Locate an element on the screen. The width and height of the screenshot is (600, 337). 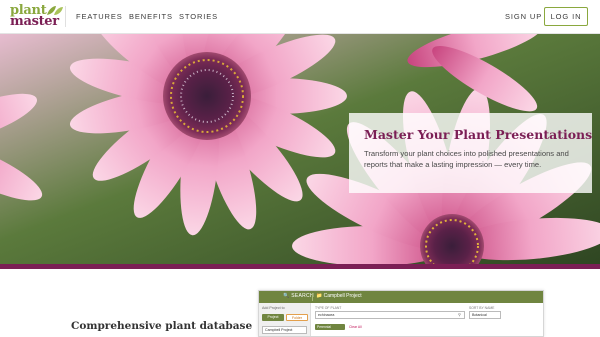
app-filter-tag: Perennial is located at coordinates (330, 327).